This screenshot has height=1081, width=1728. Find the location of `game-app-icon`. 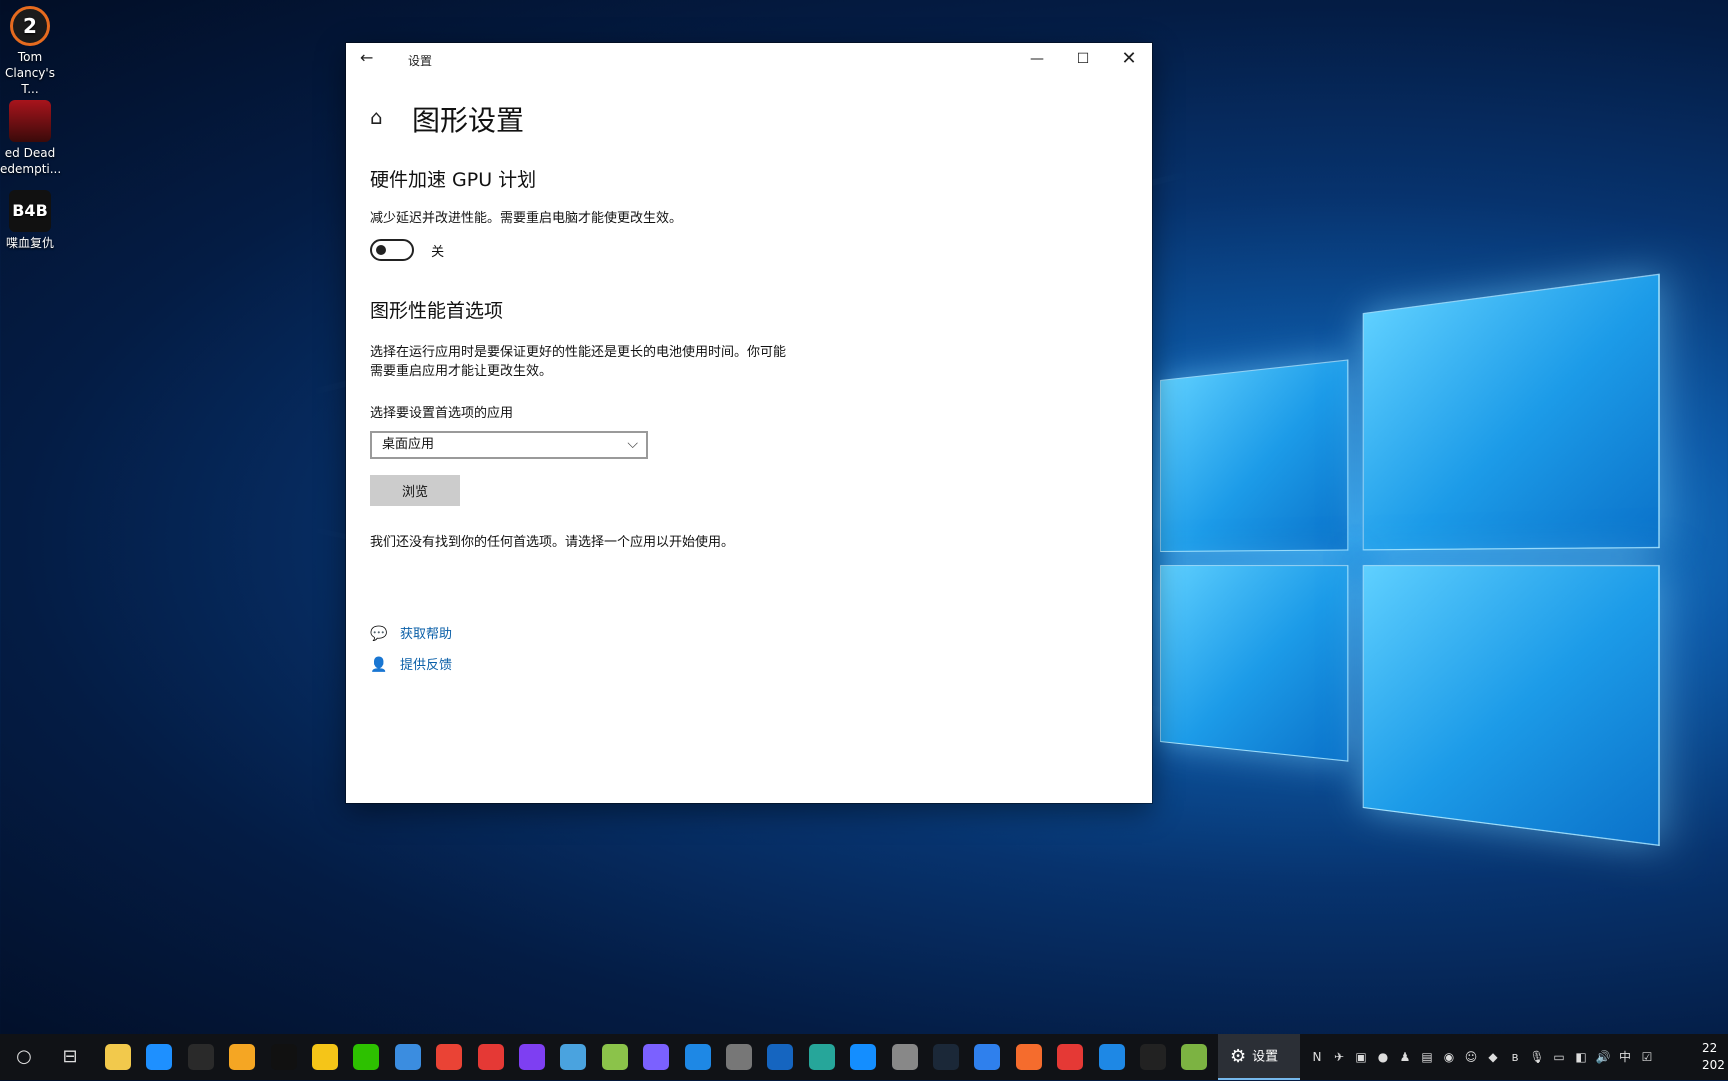

game-app-icon is located at coordinates (325, 1057).